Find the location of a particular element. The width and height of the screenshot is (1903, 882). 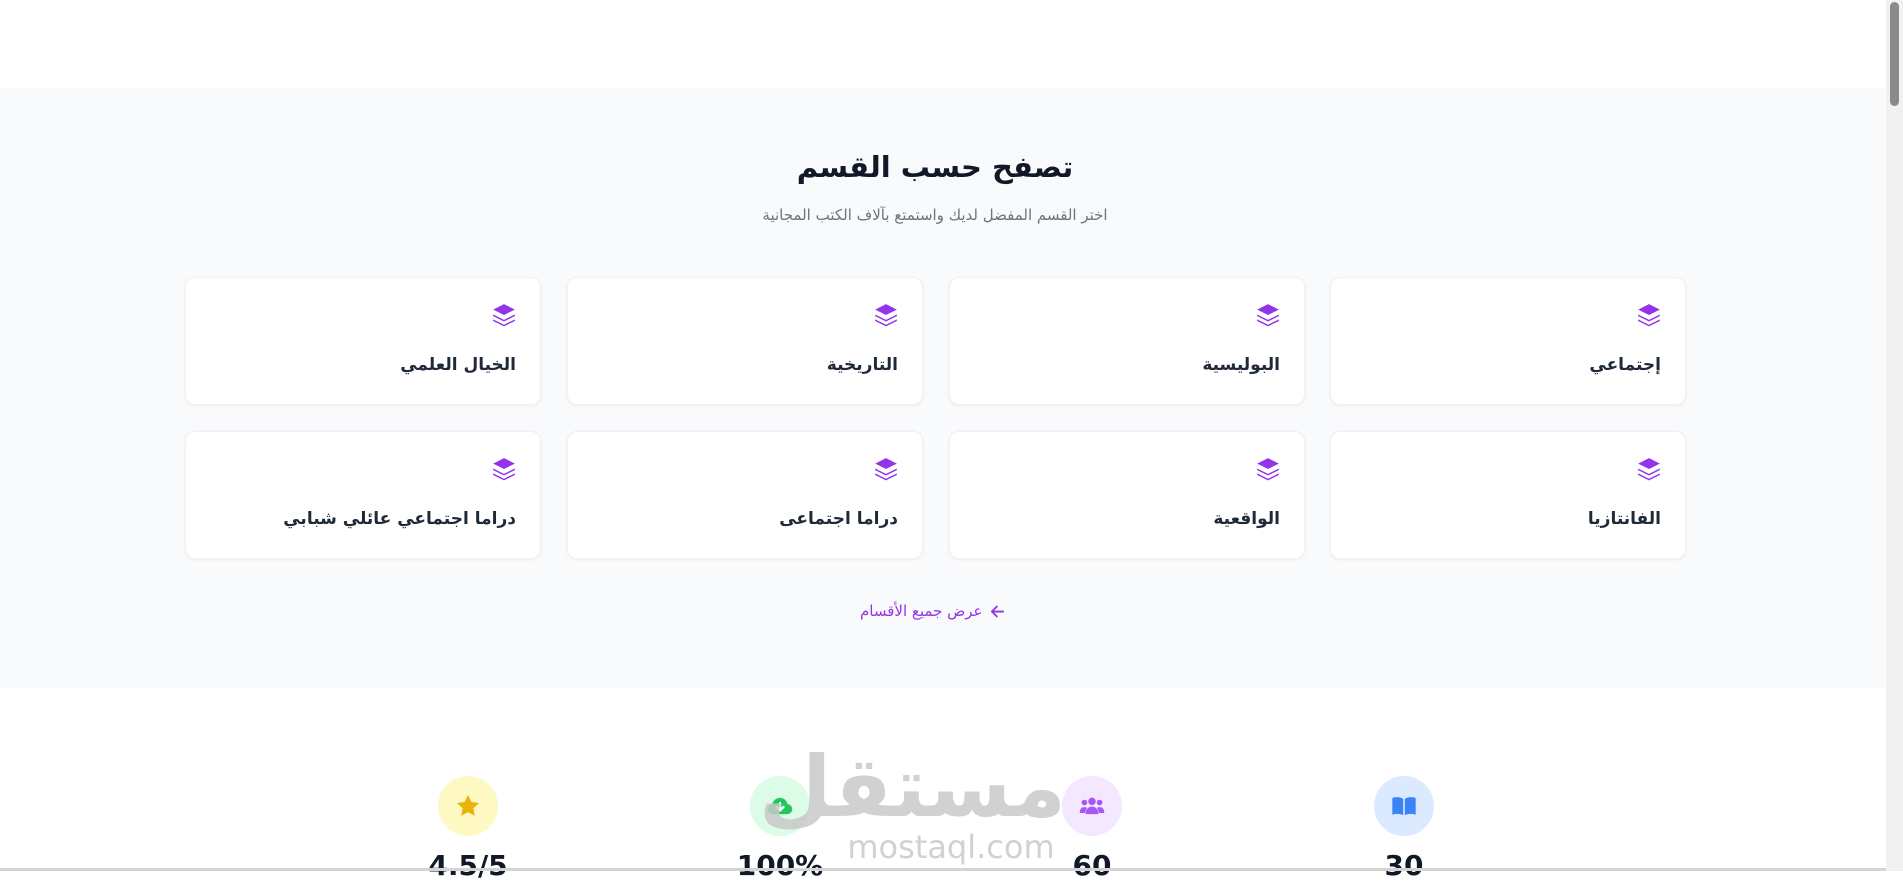

category-card-police: البوليسية is located at coordinates (1127, 341).